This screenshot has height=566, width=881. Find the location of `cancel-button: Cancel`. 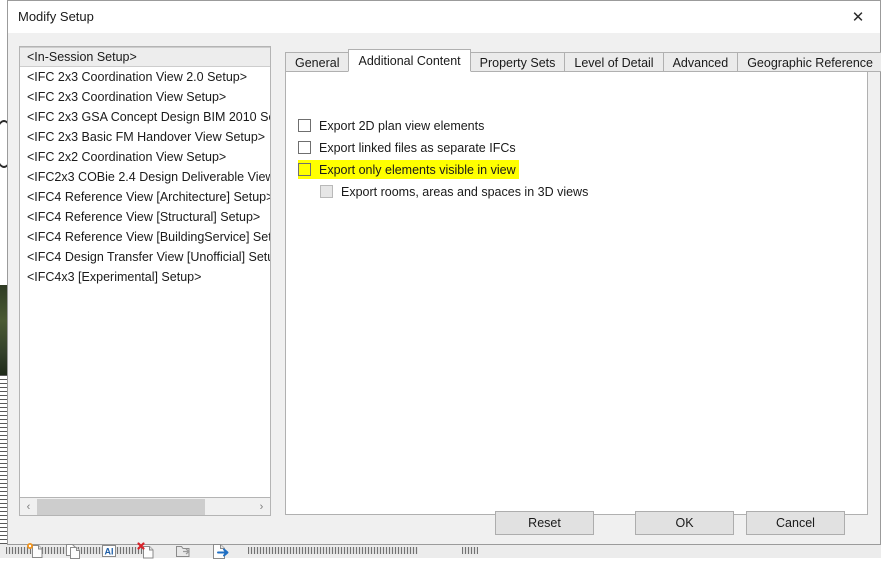

cancel-button: Cancel is located at coordinates (795, 523).